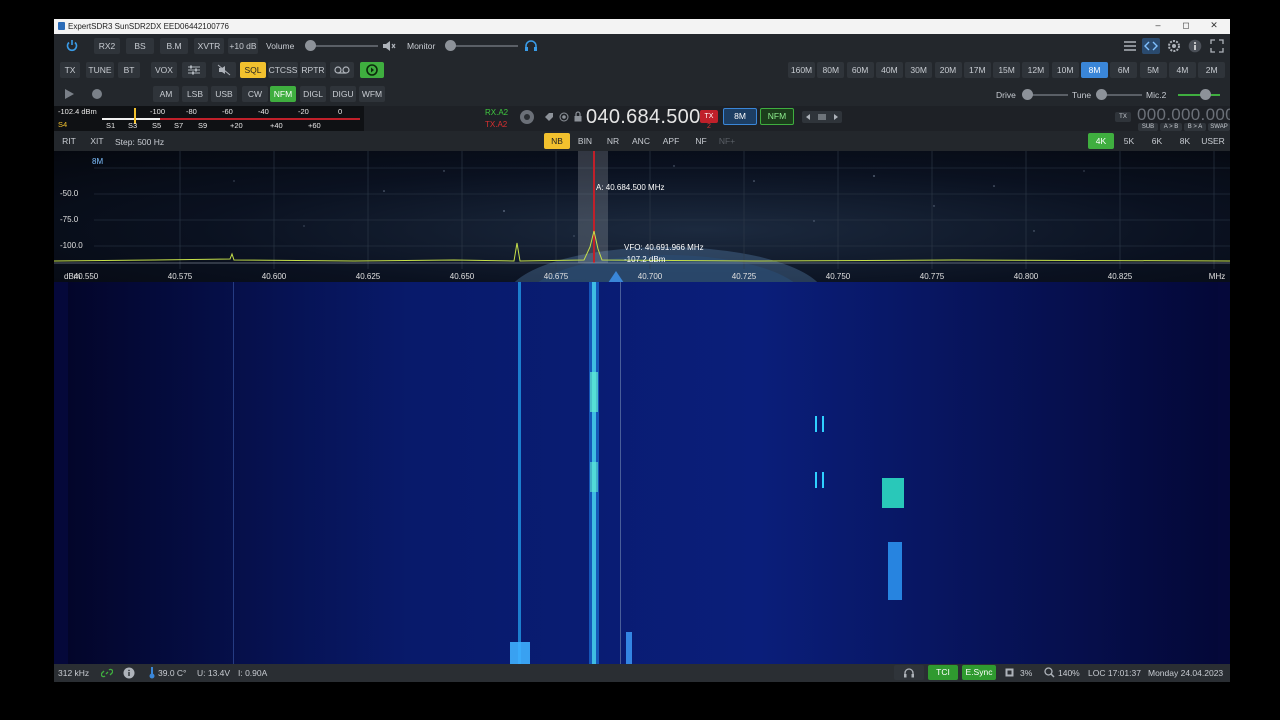  What do you see at coordinates (1217, 46) in the screenshot?
I see `fullscreen-icon` at bounding box center [1217, 46].